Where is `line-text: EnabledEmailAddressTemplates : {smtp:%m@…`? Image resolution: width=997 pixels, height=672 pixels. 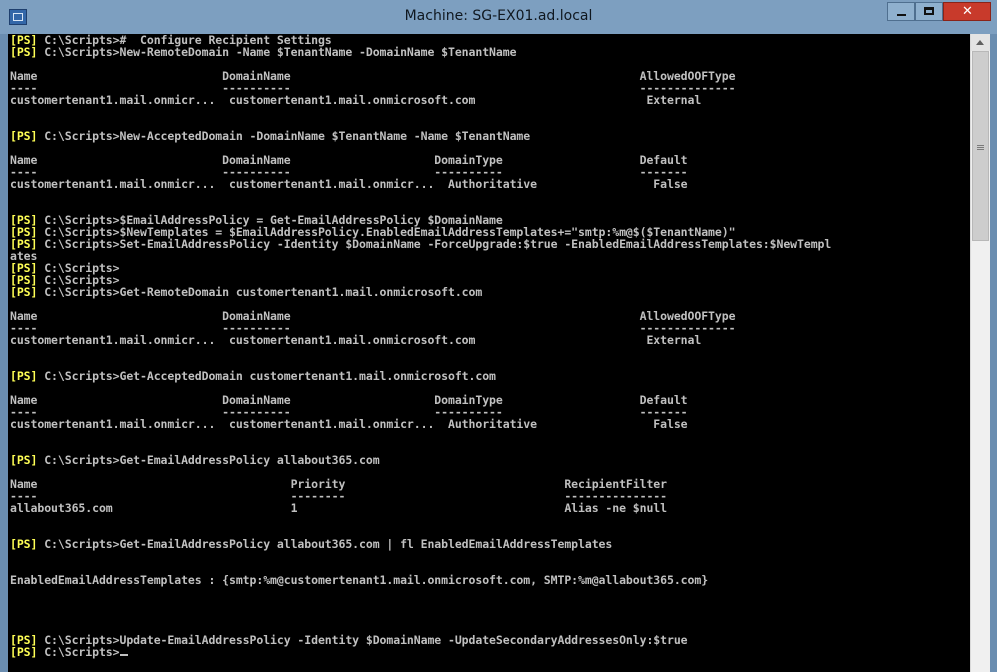
line-text: EnabledEmailAddressTemplates : {smtp:%m@… is located at coordinates (359, 580).